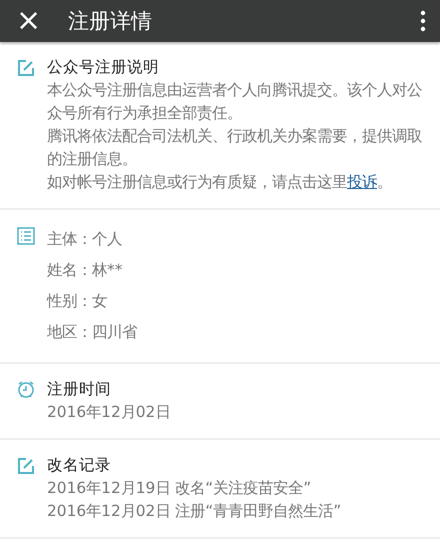 Image resolution: width=440 pixels, height=547 pixels. What do you see at coordinates (103, 67) in the screenshot?
I see `section-title: 公众号注册说明` at bounding box center [103, 67].